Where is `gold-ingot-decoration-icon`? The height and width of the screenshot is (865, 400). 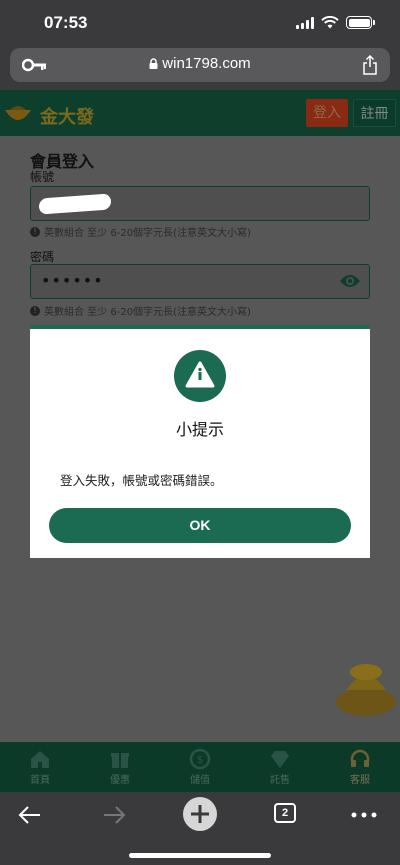 gold-ingot-decoration-icon is located at coordinates (366, 690).